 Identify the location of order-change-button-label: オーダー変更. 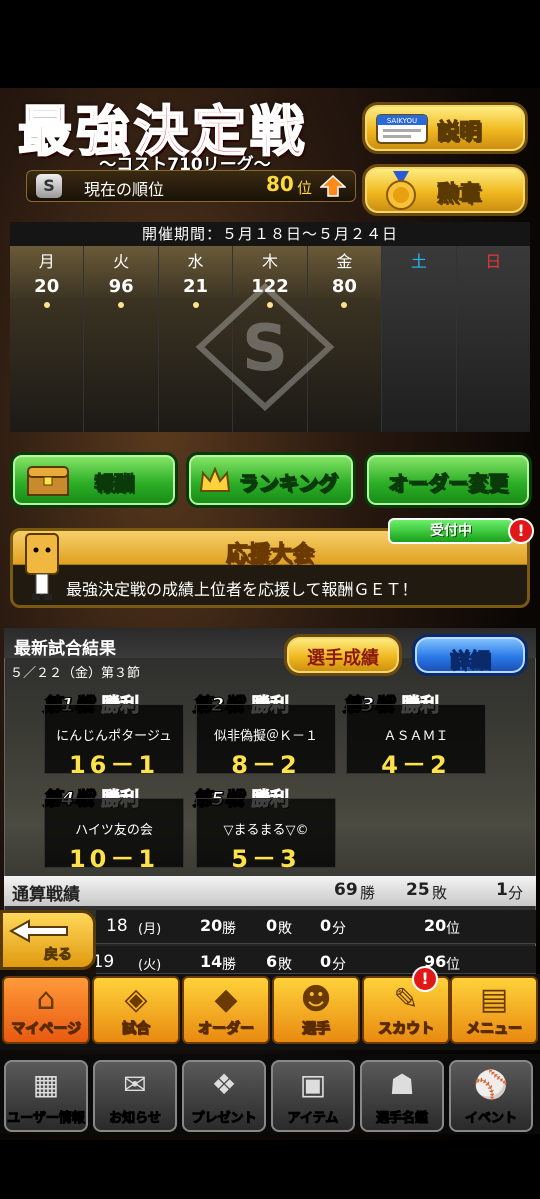
(448, 483).